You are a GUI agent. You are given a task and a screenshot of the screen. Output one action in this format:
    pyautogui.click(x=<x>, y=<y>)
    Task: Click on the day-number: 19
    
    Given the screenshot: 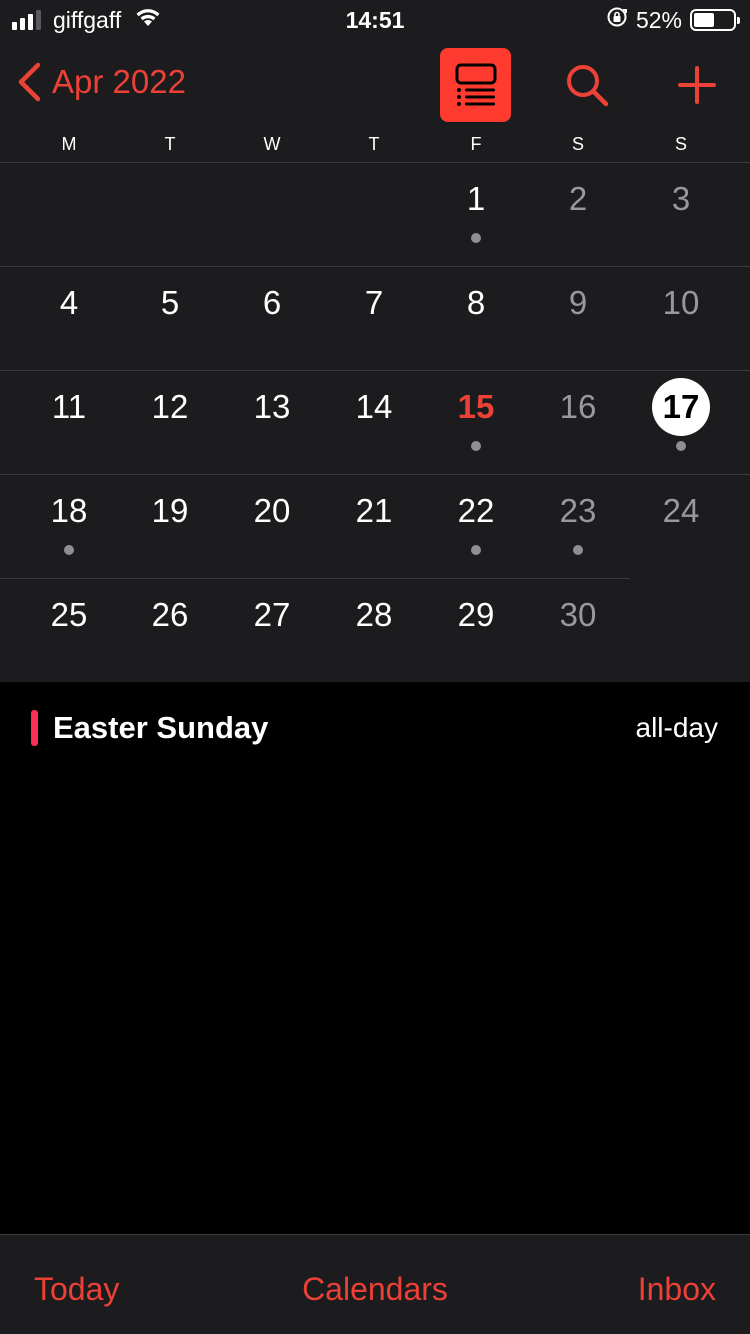 What is the action you would take?
    pyautogui.click(x=170, y=510)
    